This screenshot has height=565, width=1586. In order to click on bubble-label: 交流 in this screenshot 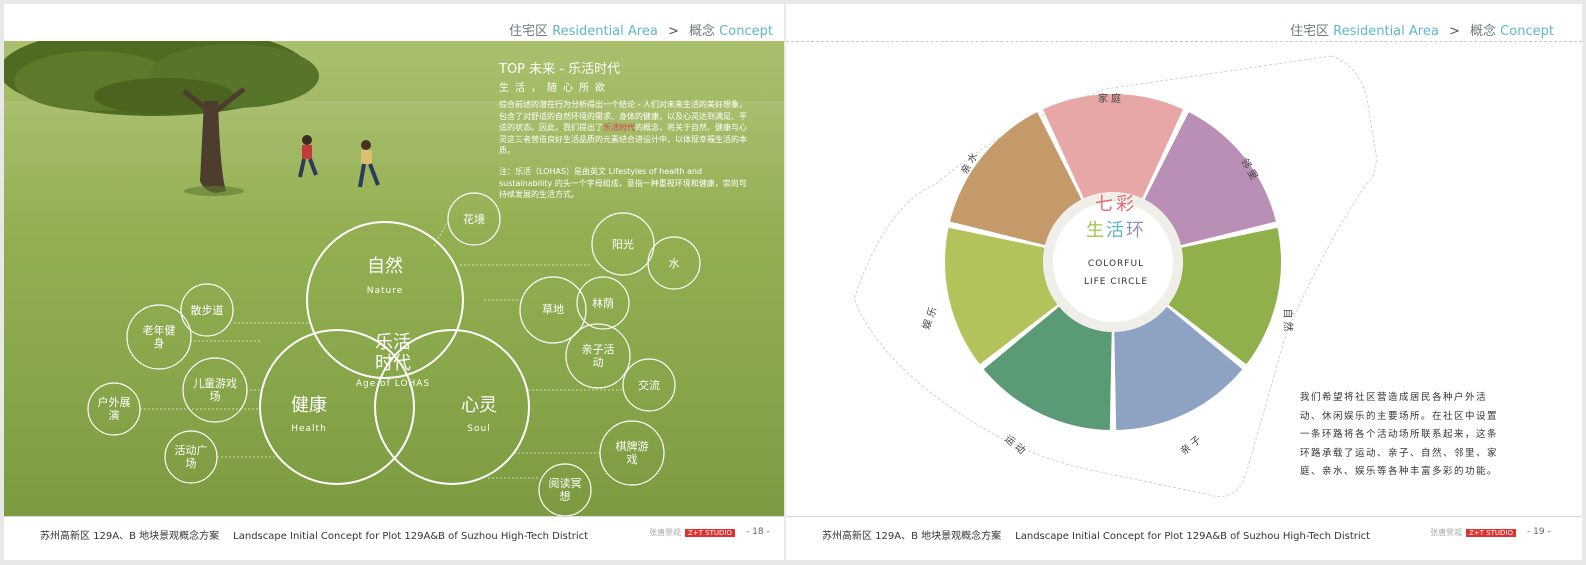, I will do `click(649, 385)`.